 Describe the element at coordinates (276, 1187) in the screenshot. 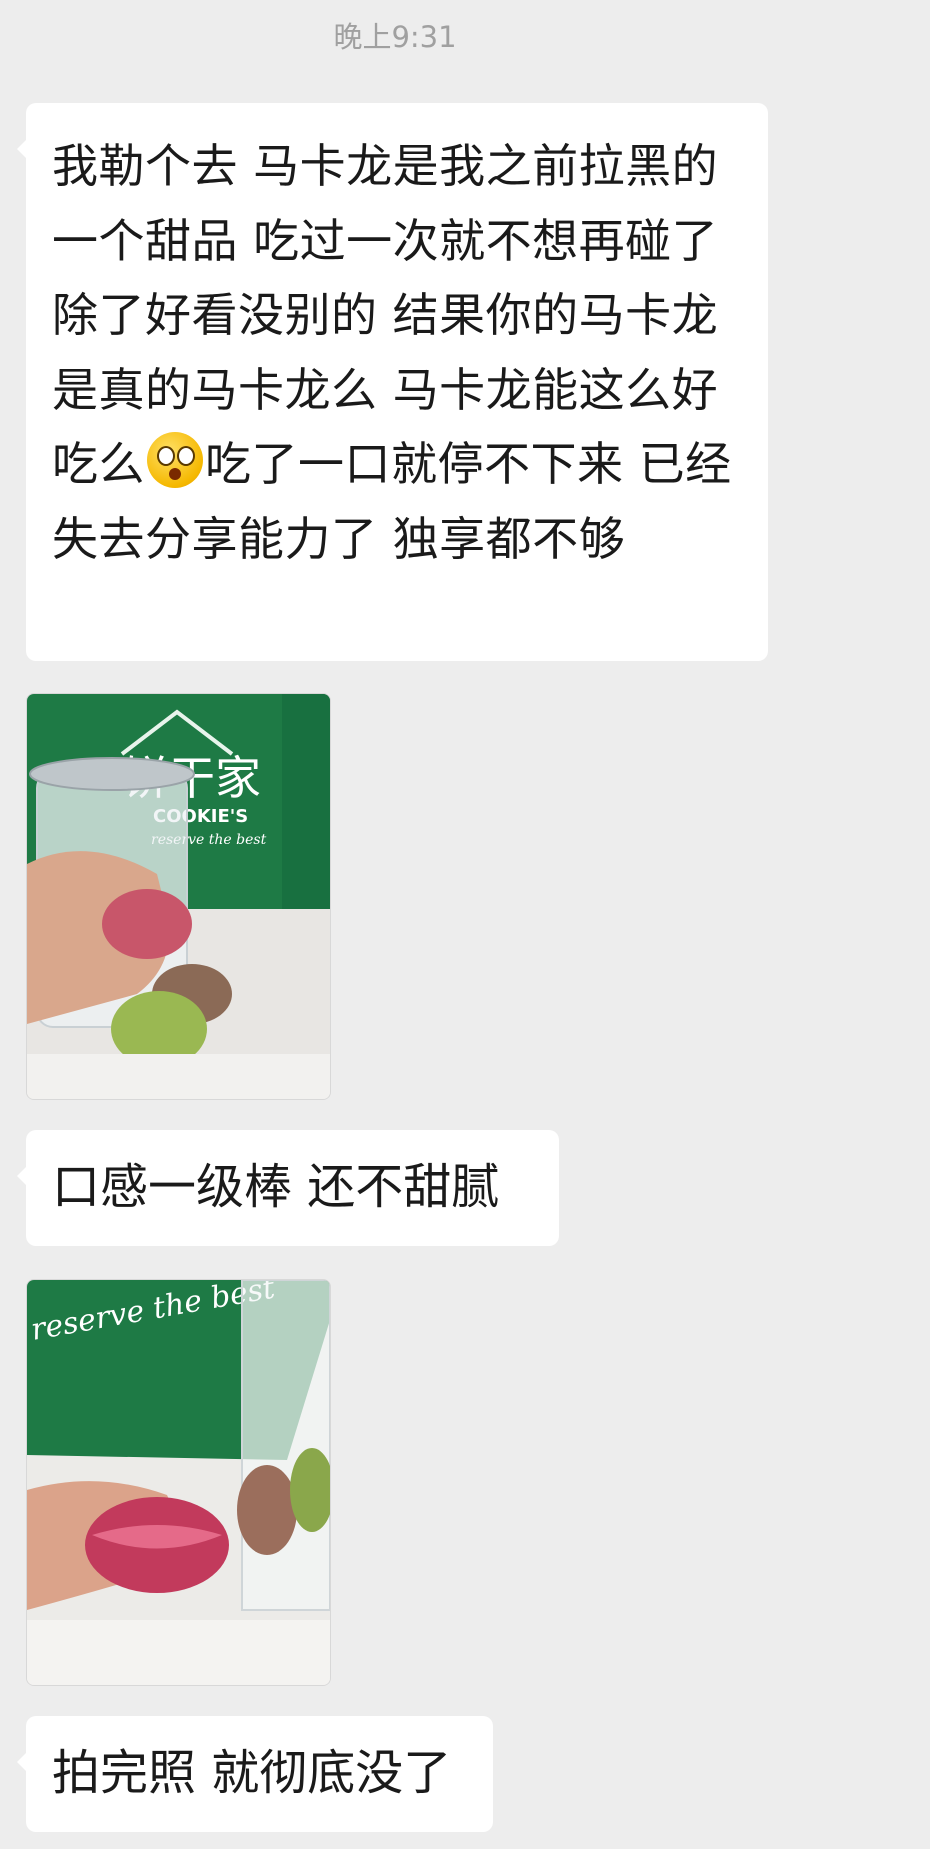

I see `message-text: 口感一级棒 还不甜腻` at that location.